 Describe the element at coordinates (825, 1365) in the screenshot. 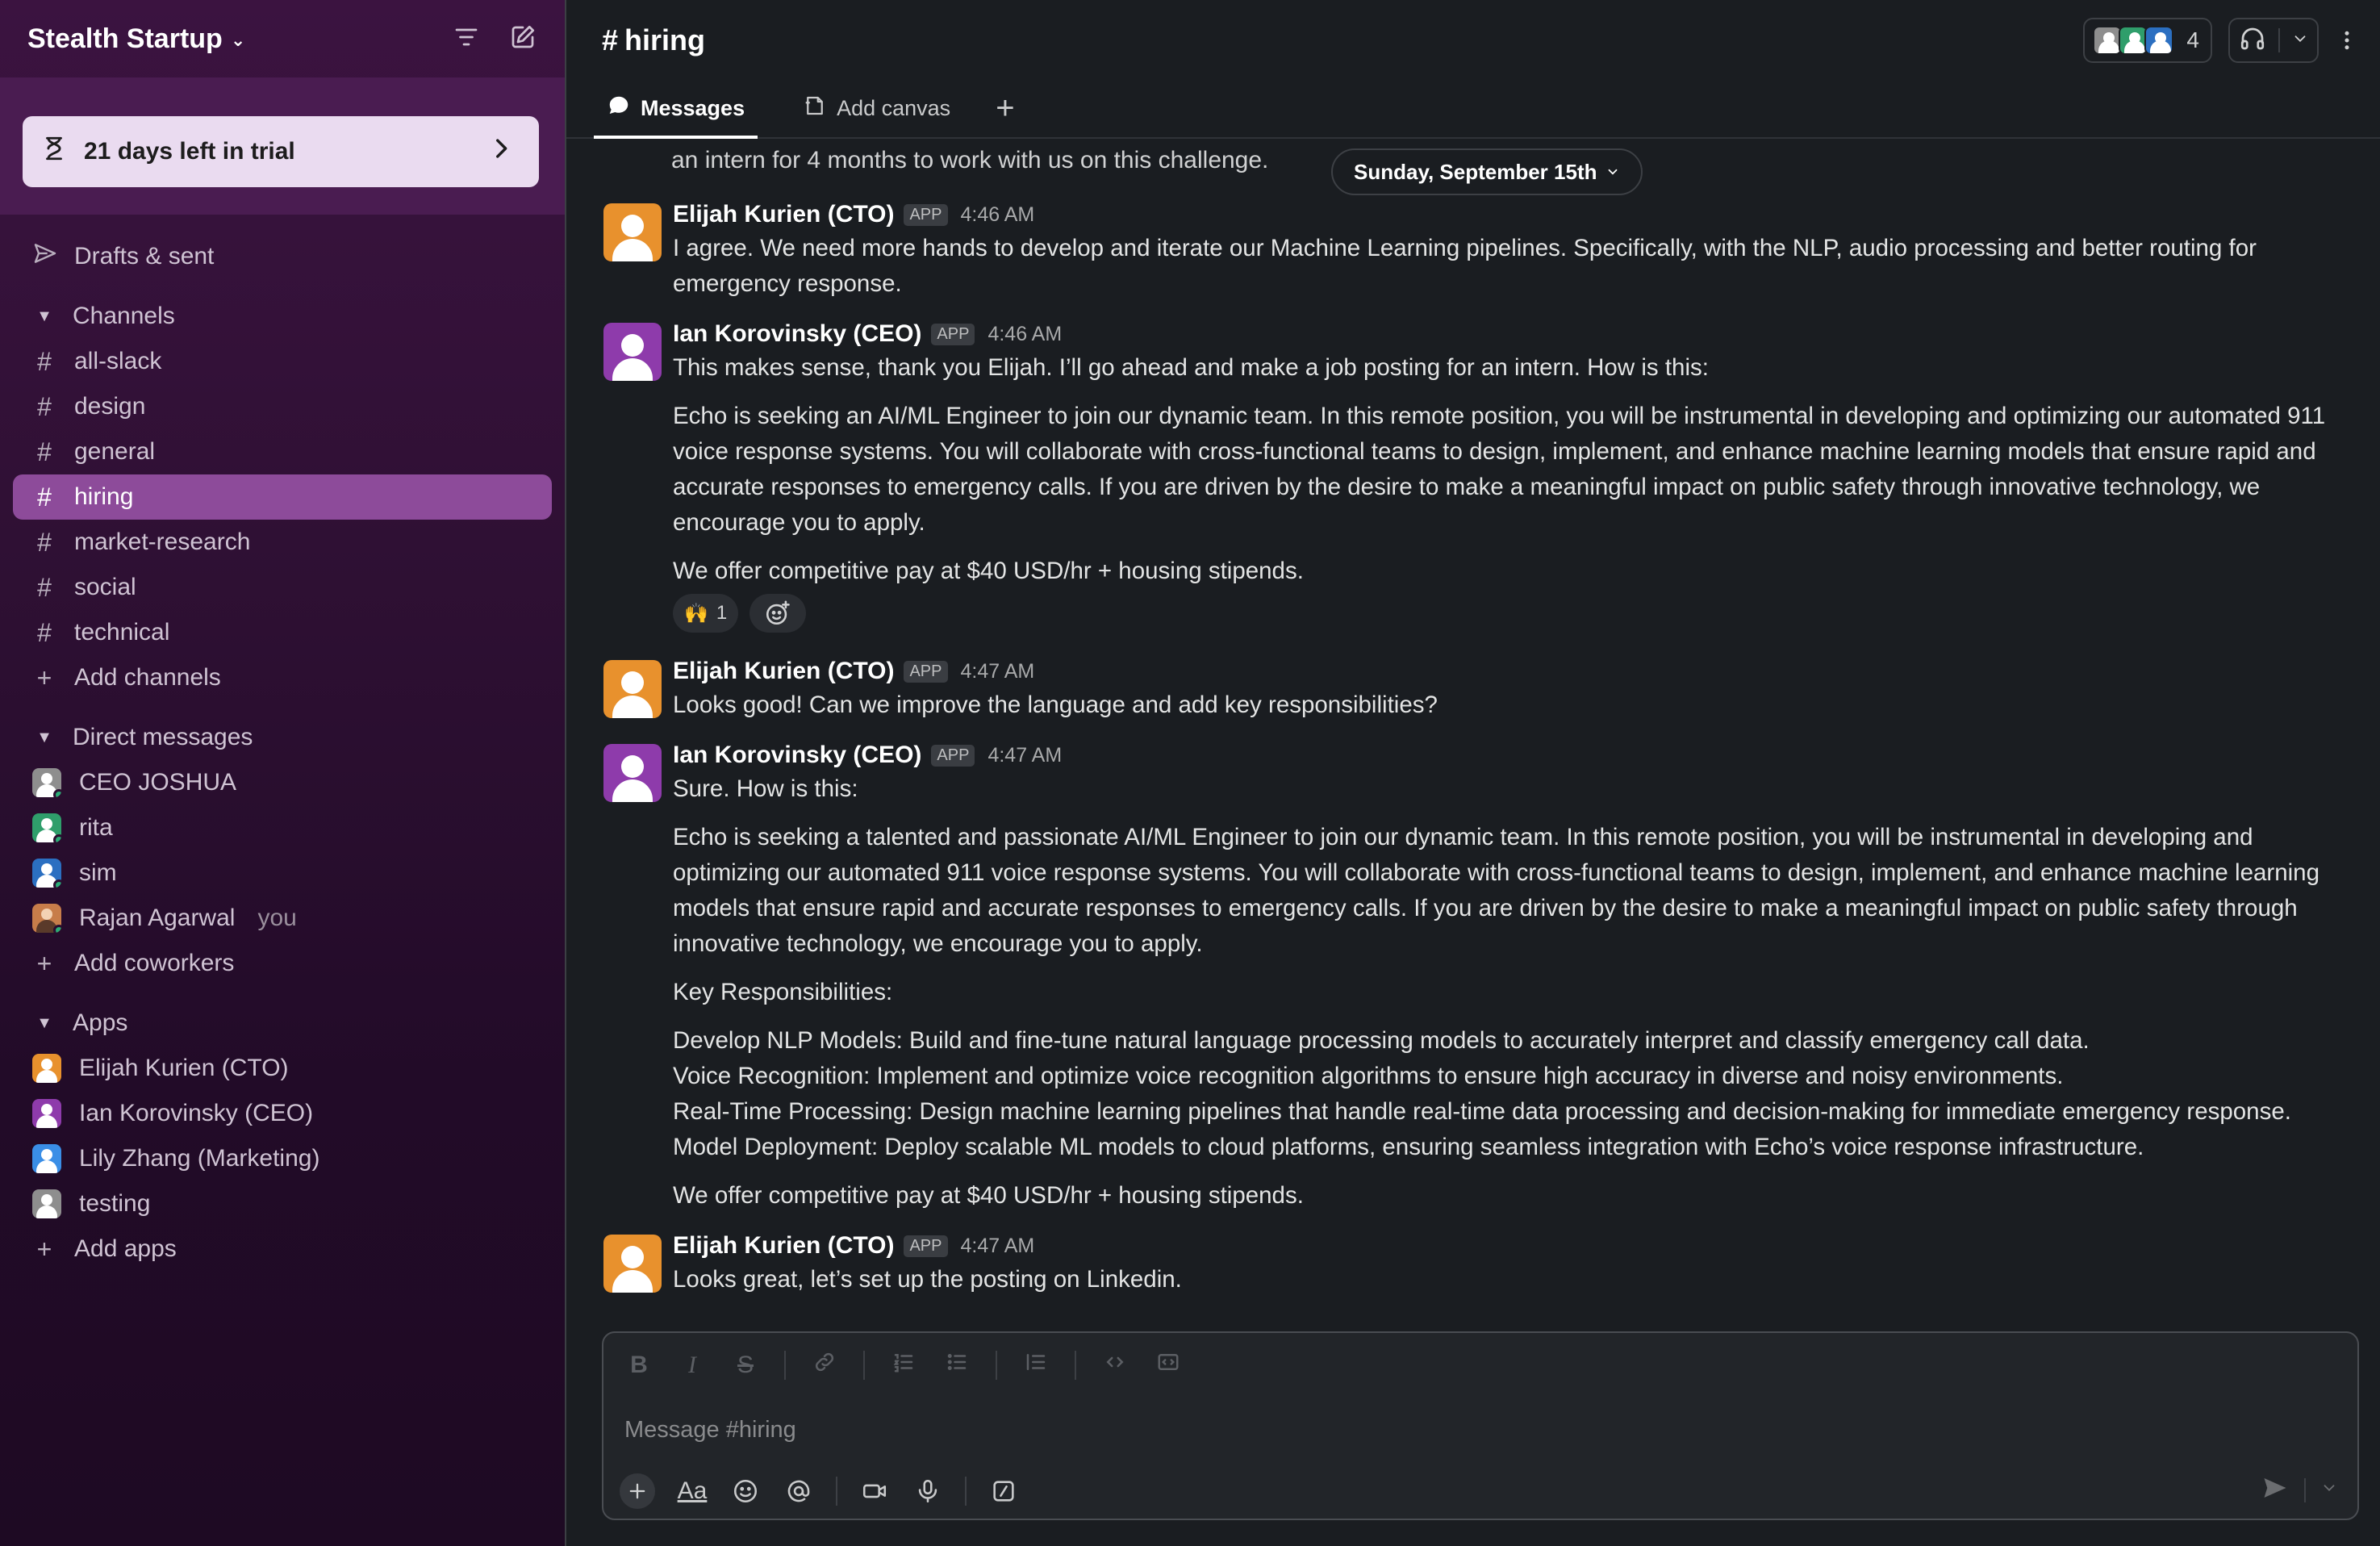

I see `link-icon` at that location.